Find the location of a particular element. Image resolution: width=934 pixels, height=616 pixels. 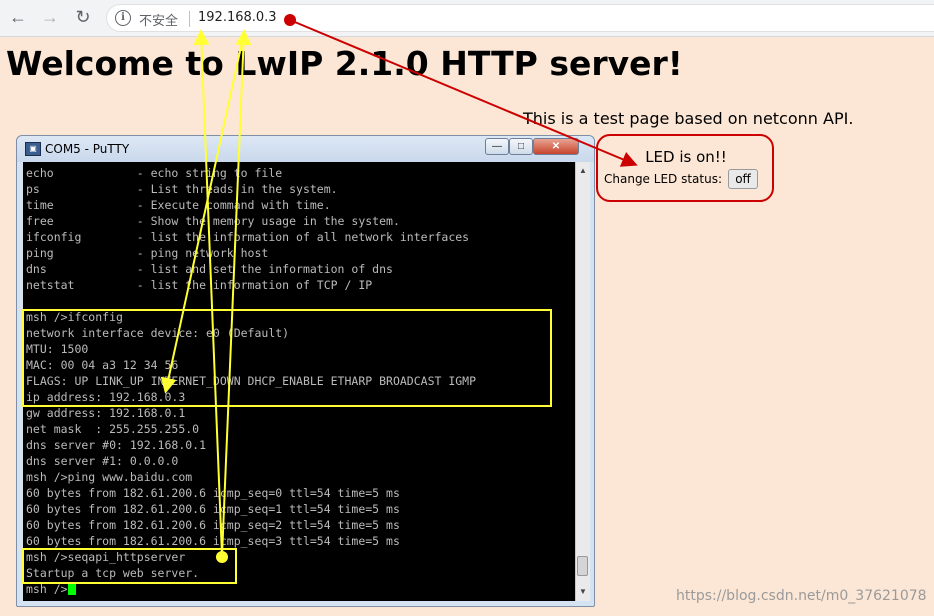

reload-icon: ↻ is located at coordinates (83, 17).